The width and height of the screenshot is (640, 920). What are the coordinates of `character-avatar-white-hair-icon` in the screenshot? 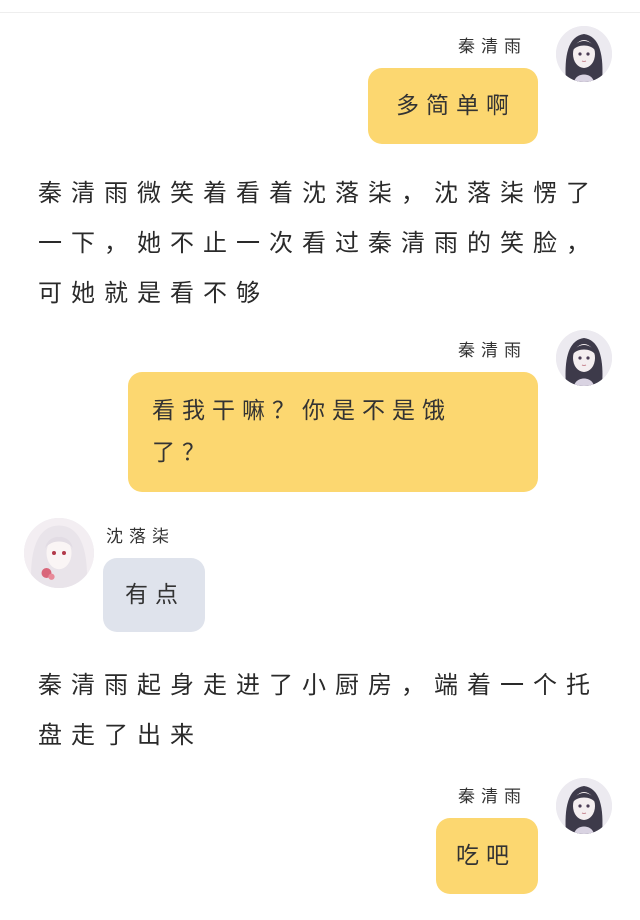 It's located at (59, 553).